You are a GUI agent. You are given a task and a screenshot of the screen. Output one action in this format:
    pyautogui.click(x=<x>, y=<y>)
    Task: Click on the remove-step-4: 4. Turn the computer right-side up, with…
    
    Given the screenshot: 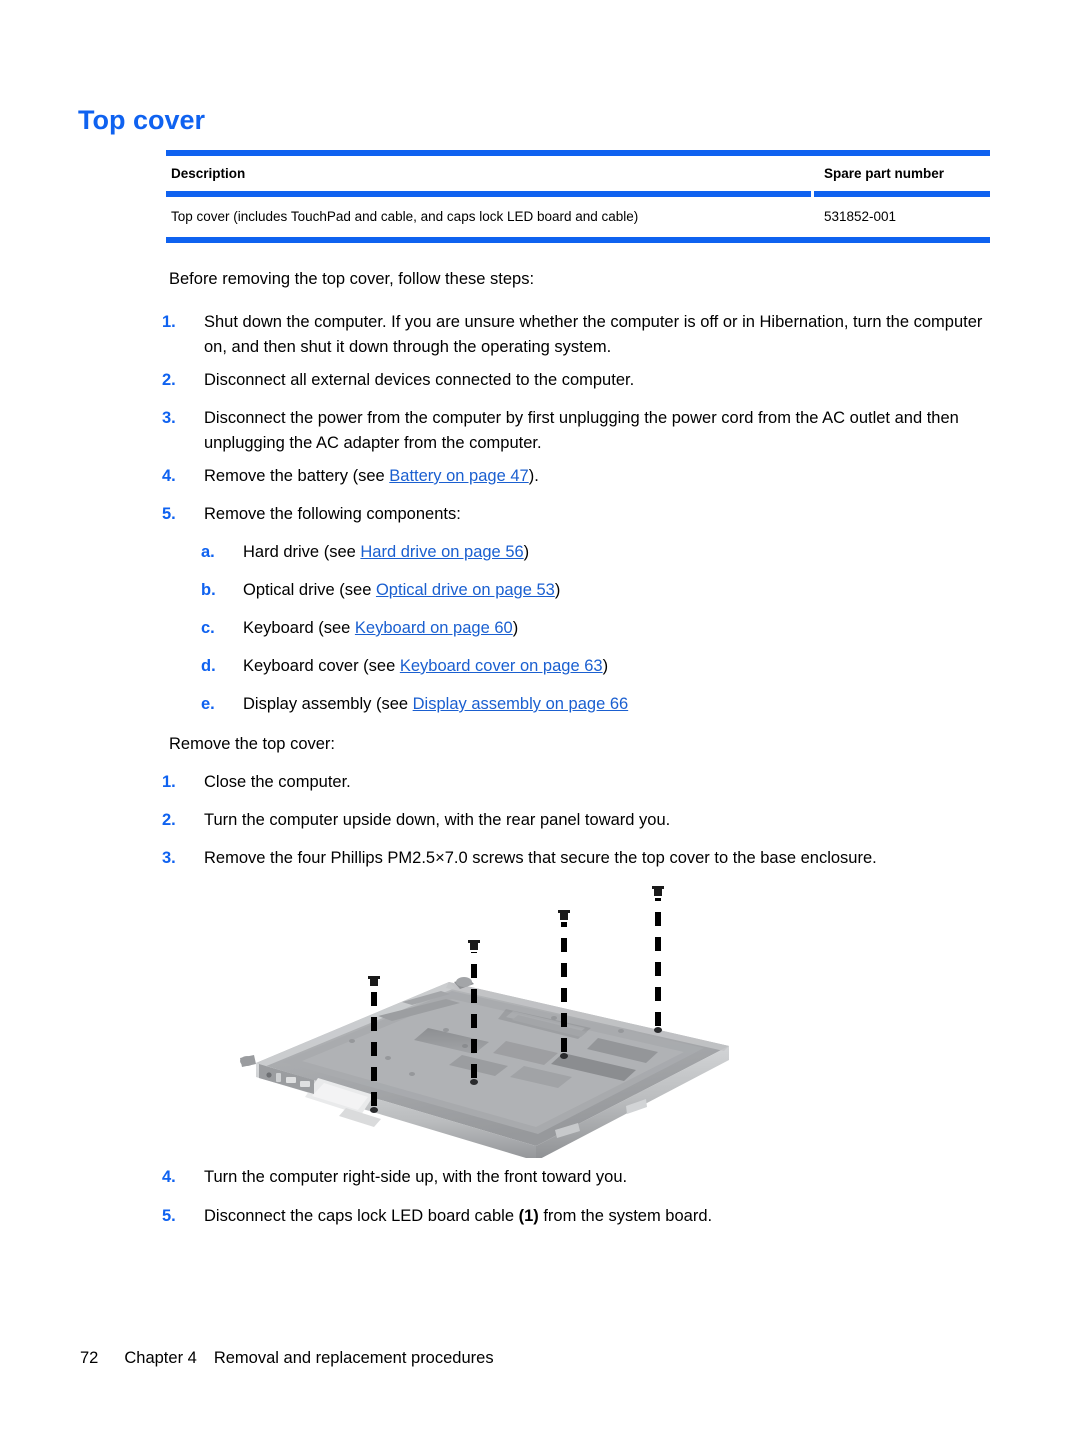 What is the action you would take?
    pyautogui.click(x=573, y=1177)
    